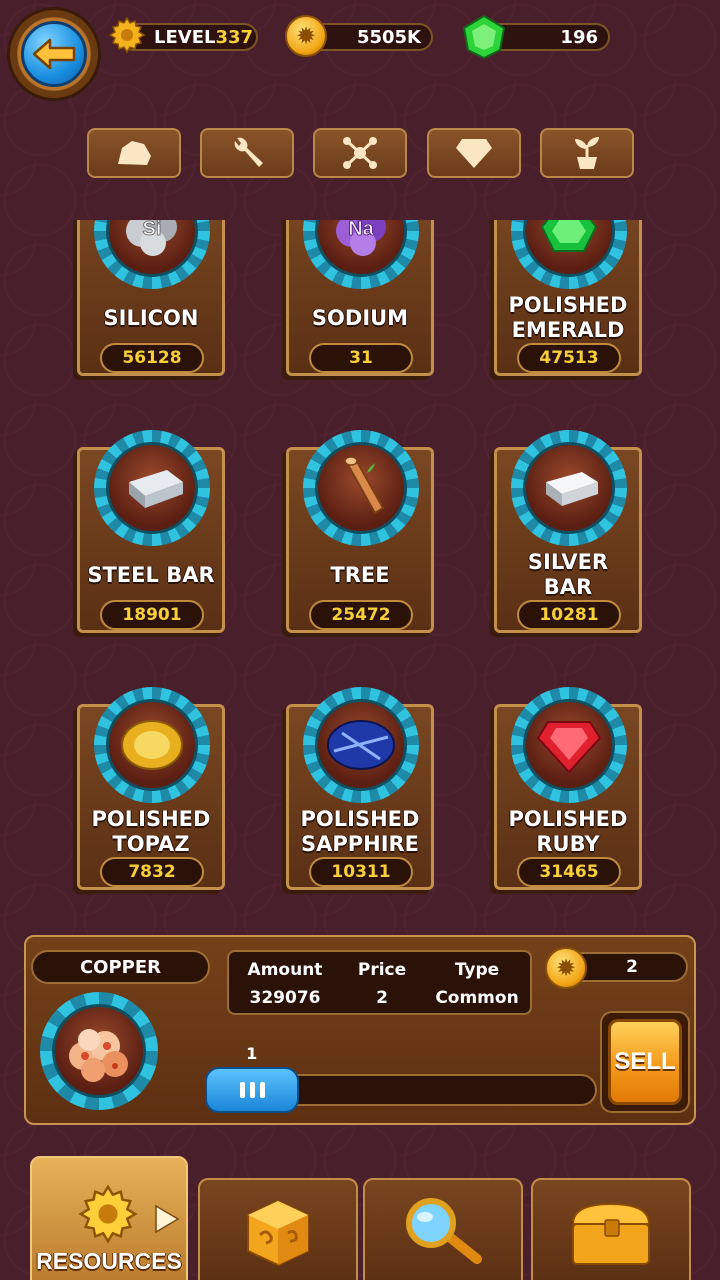 This screenshot has height=1280, width=720. I want to click on back-arrow-icon, so click(54, 54).